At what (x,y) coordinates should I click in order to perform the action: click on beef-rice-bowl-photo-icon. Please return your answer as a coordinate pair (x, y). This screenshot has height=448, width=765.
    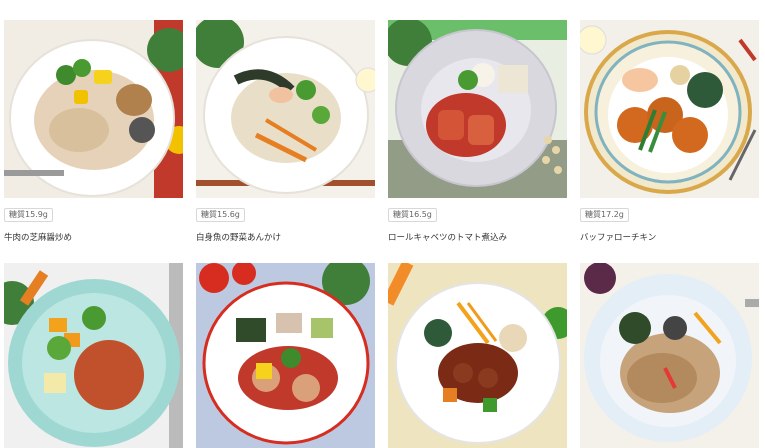
    Looking at the image, I should click on (669, 355).